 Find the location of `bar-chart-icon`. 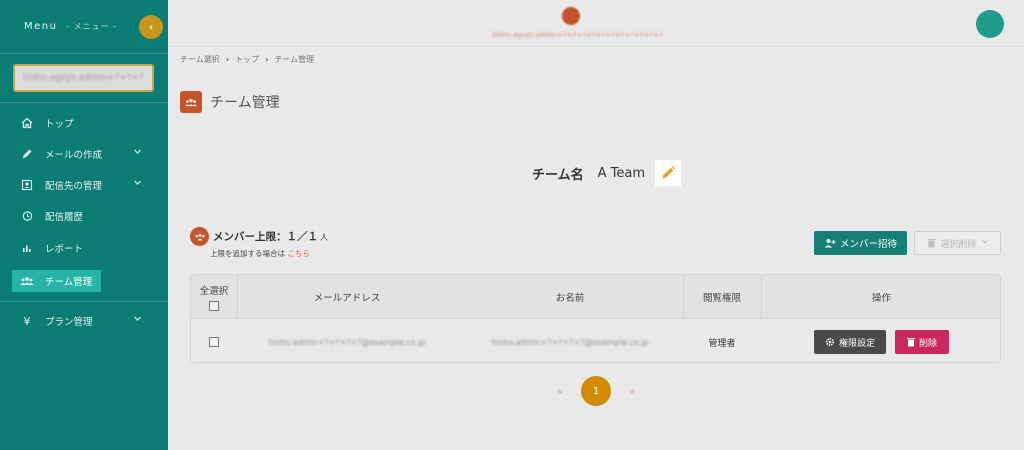

bar-chart-icon is located at coordinates (27, 248).